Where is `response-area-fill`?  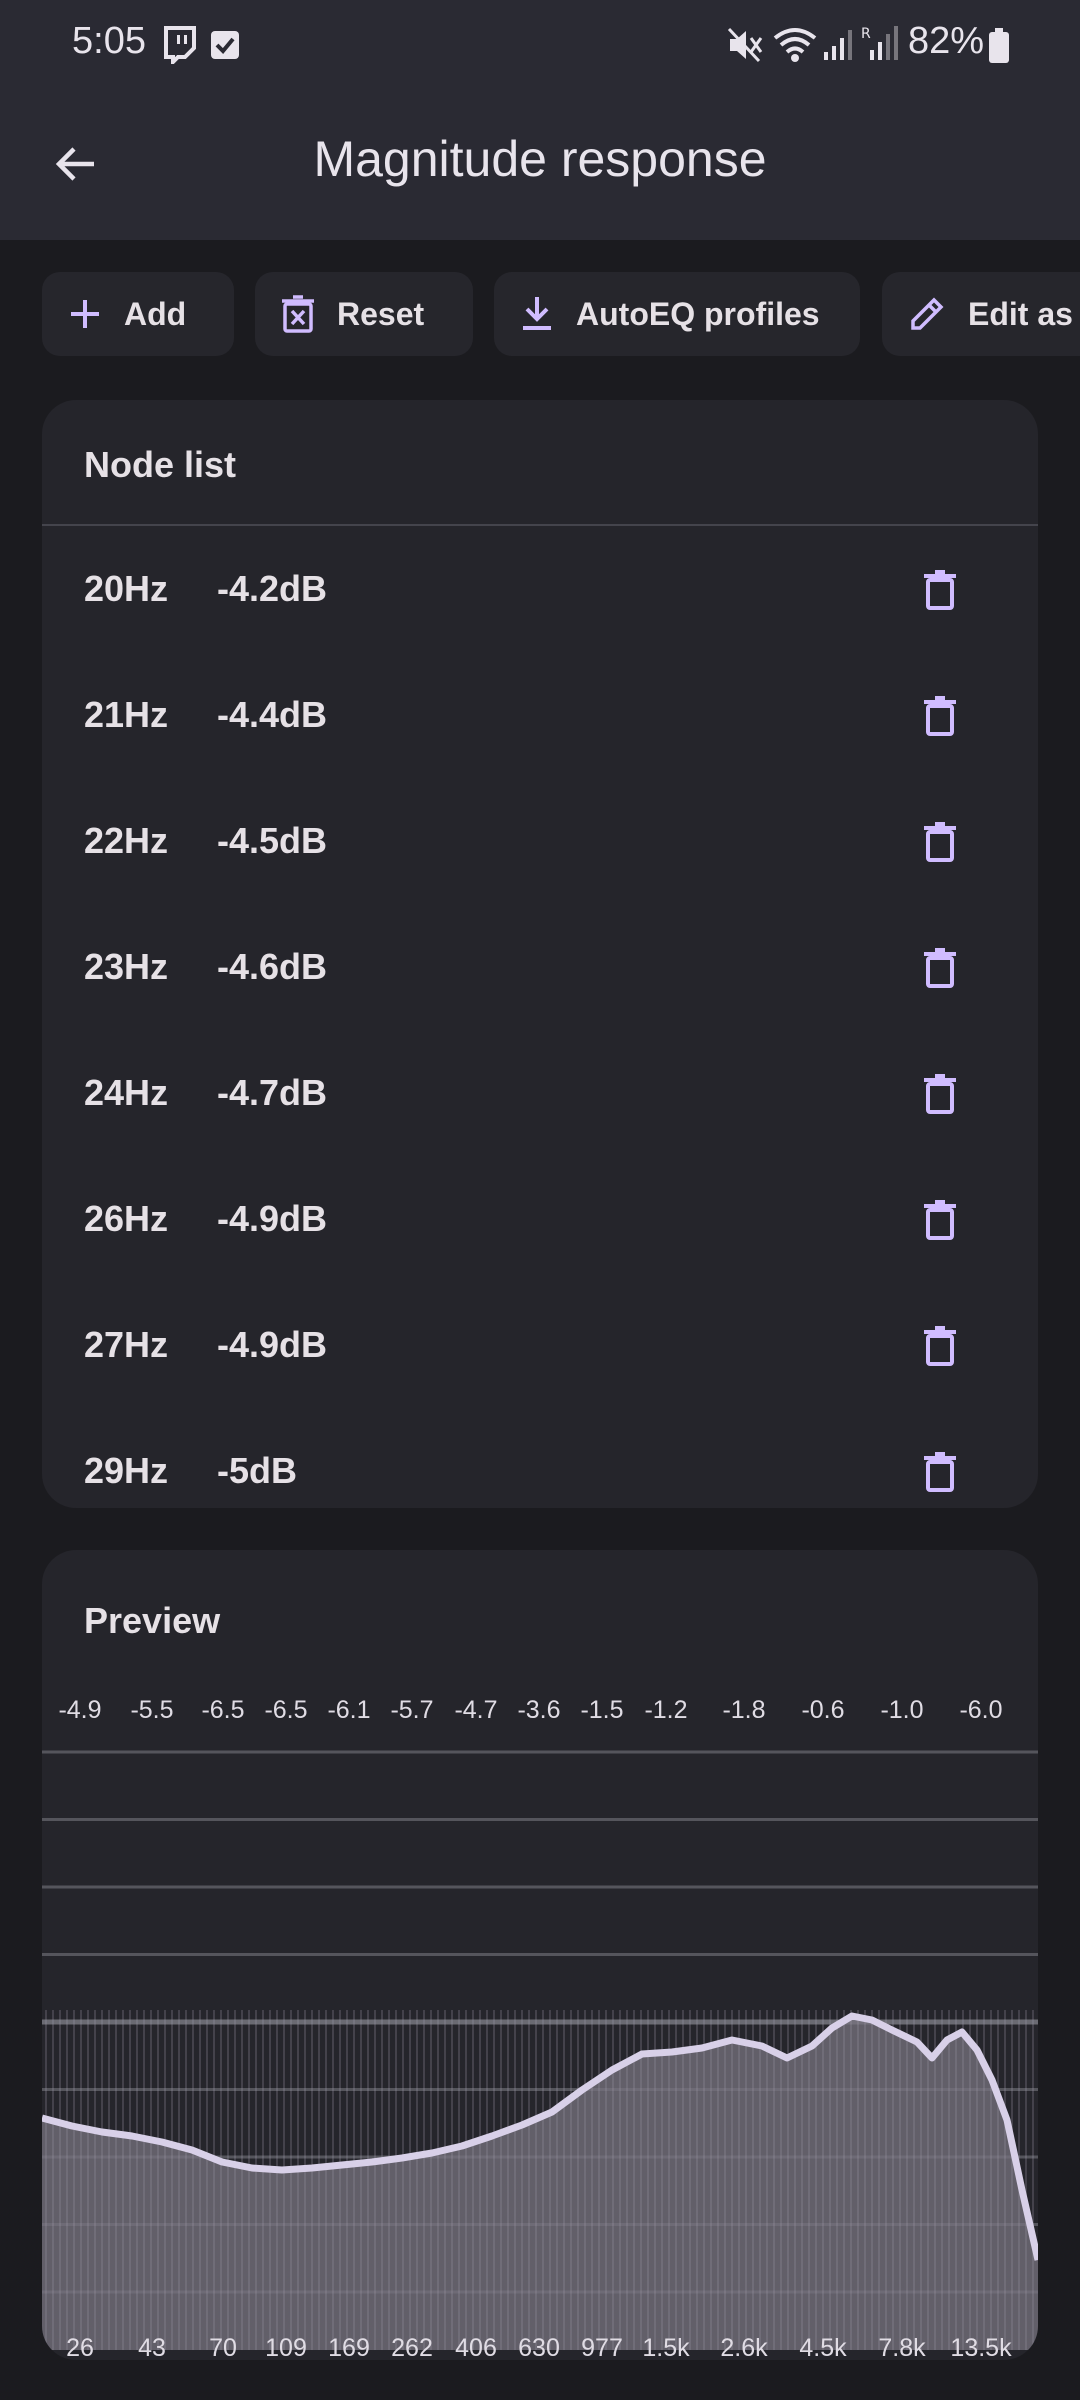
response-area-fill is located at coordinates (540, 2183).